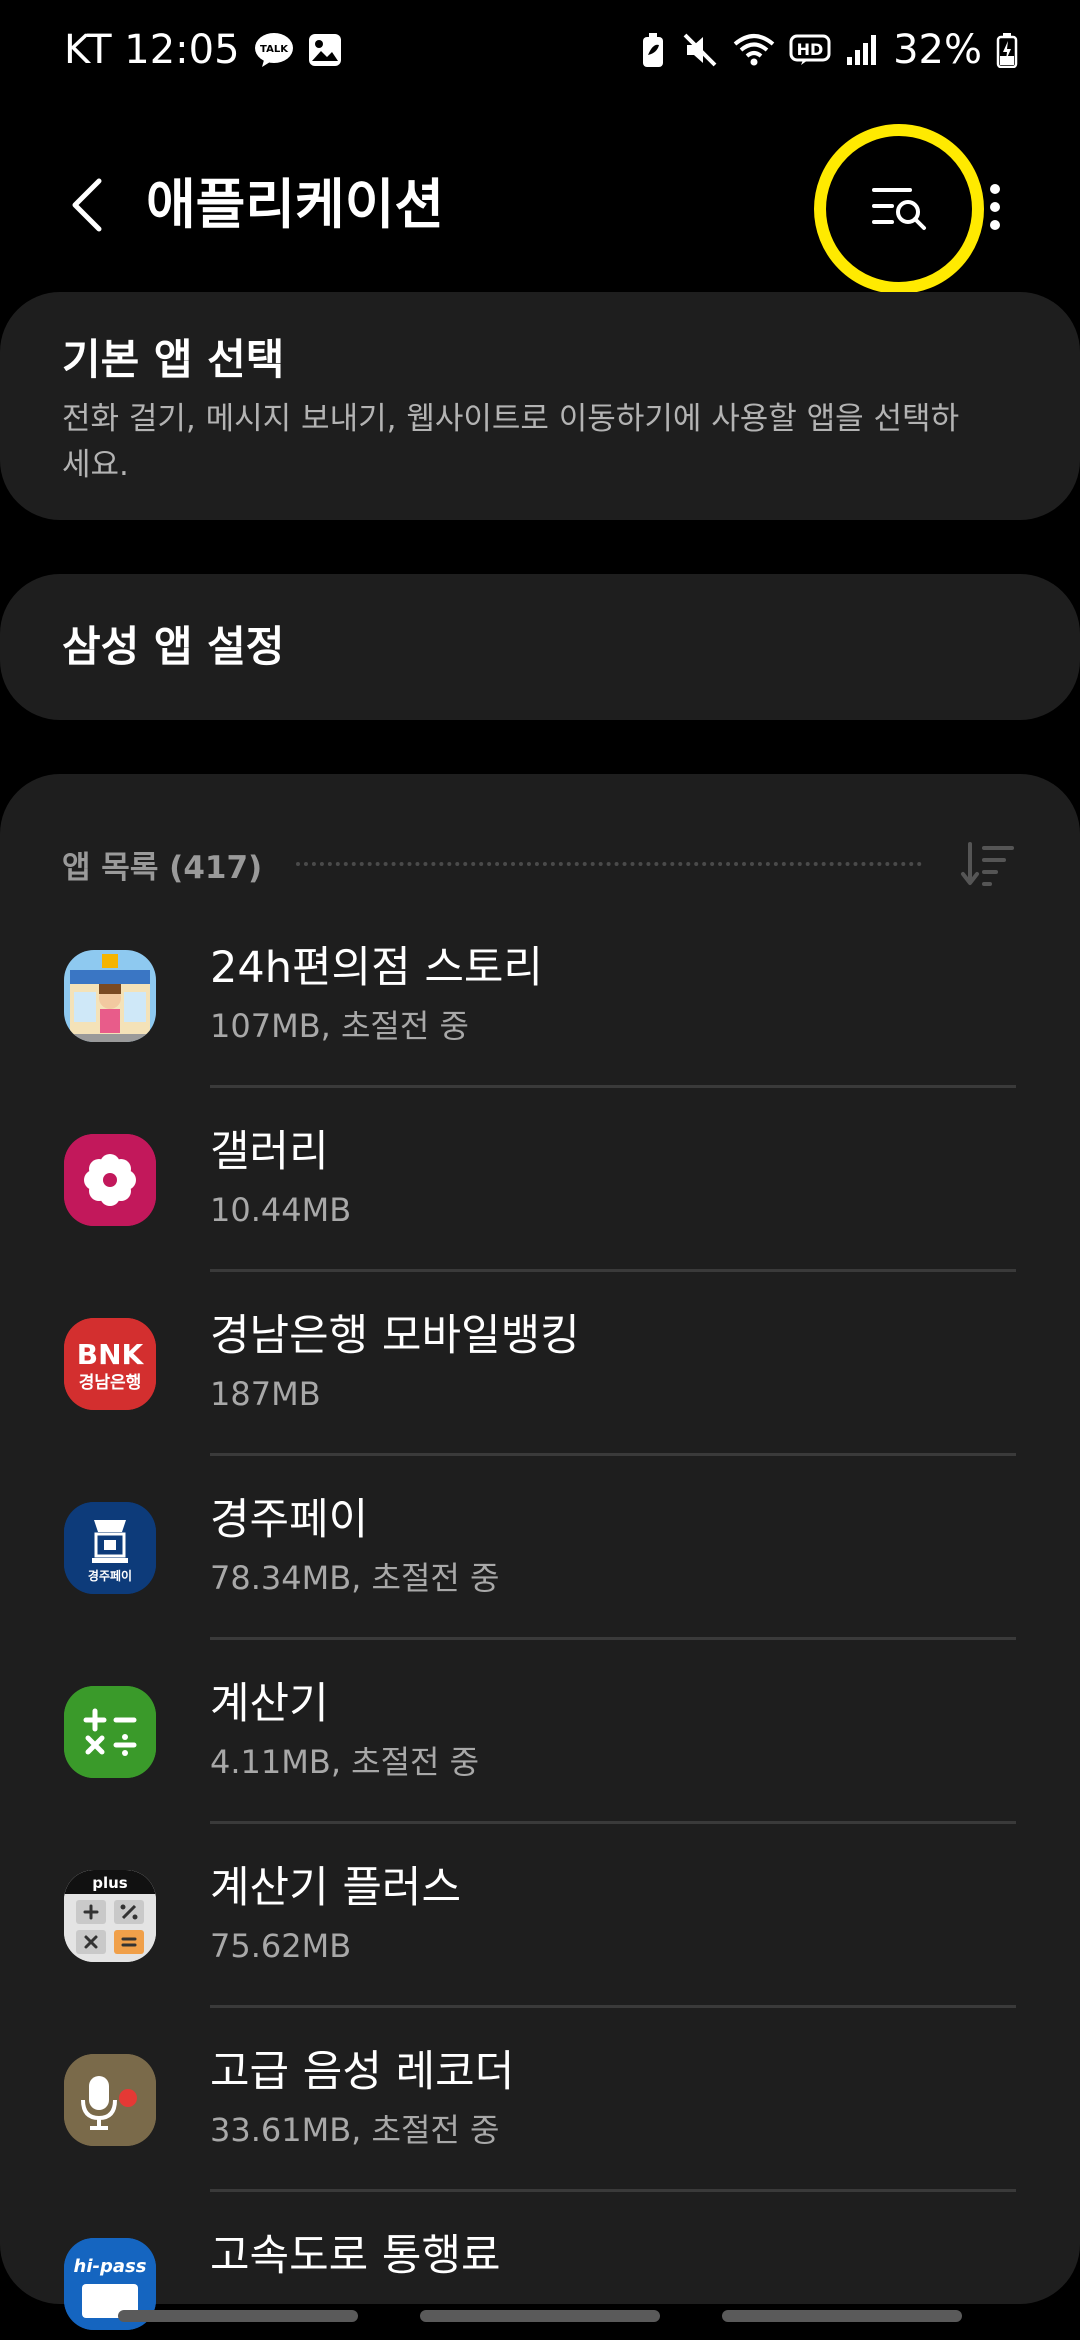 This screenshot has width=1080, height=2340. What do you see at coordinates (110, 1883) in the screenshot?
I see `svg-text: plus` at bounding box center [110, 1883].